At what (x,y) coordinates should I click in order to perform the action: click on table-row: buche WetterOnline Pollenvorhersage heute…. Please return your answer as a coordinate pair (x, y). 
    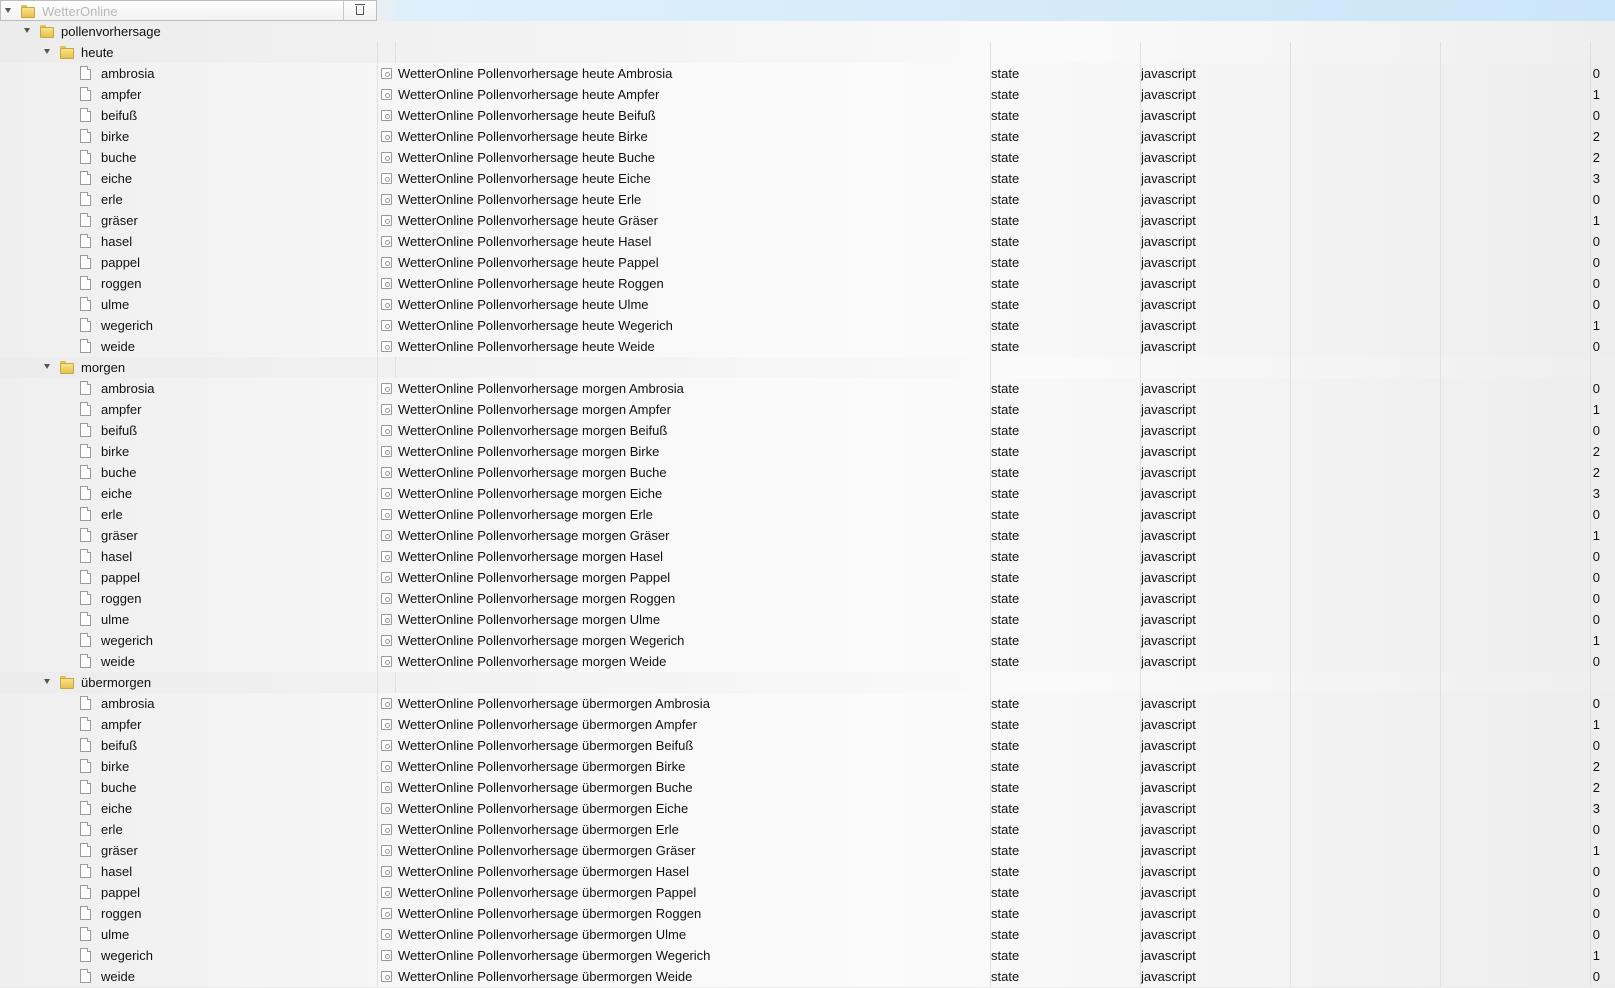
    Looking at the image, I should click on (807, 158).